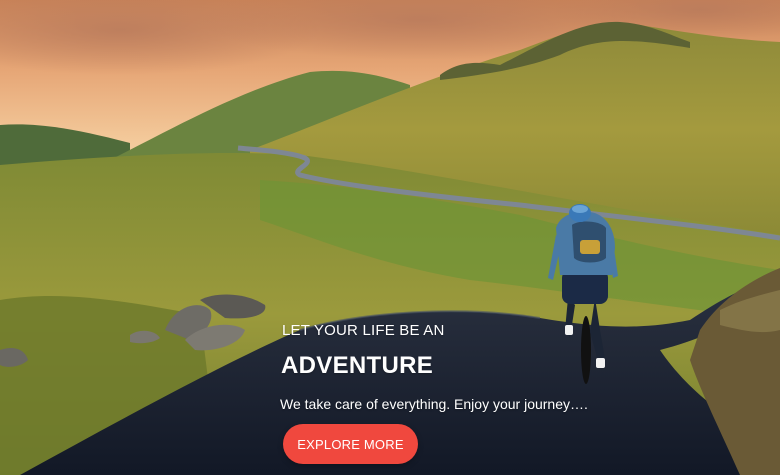  Describe the element at coordinates (350, 444) in the screenshot. I see `explore-more-button: EXPLORE MORE` at that location.